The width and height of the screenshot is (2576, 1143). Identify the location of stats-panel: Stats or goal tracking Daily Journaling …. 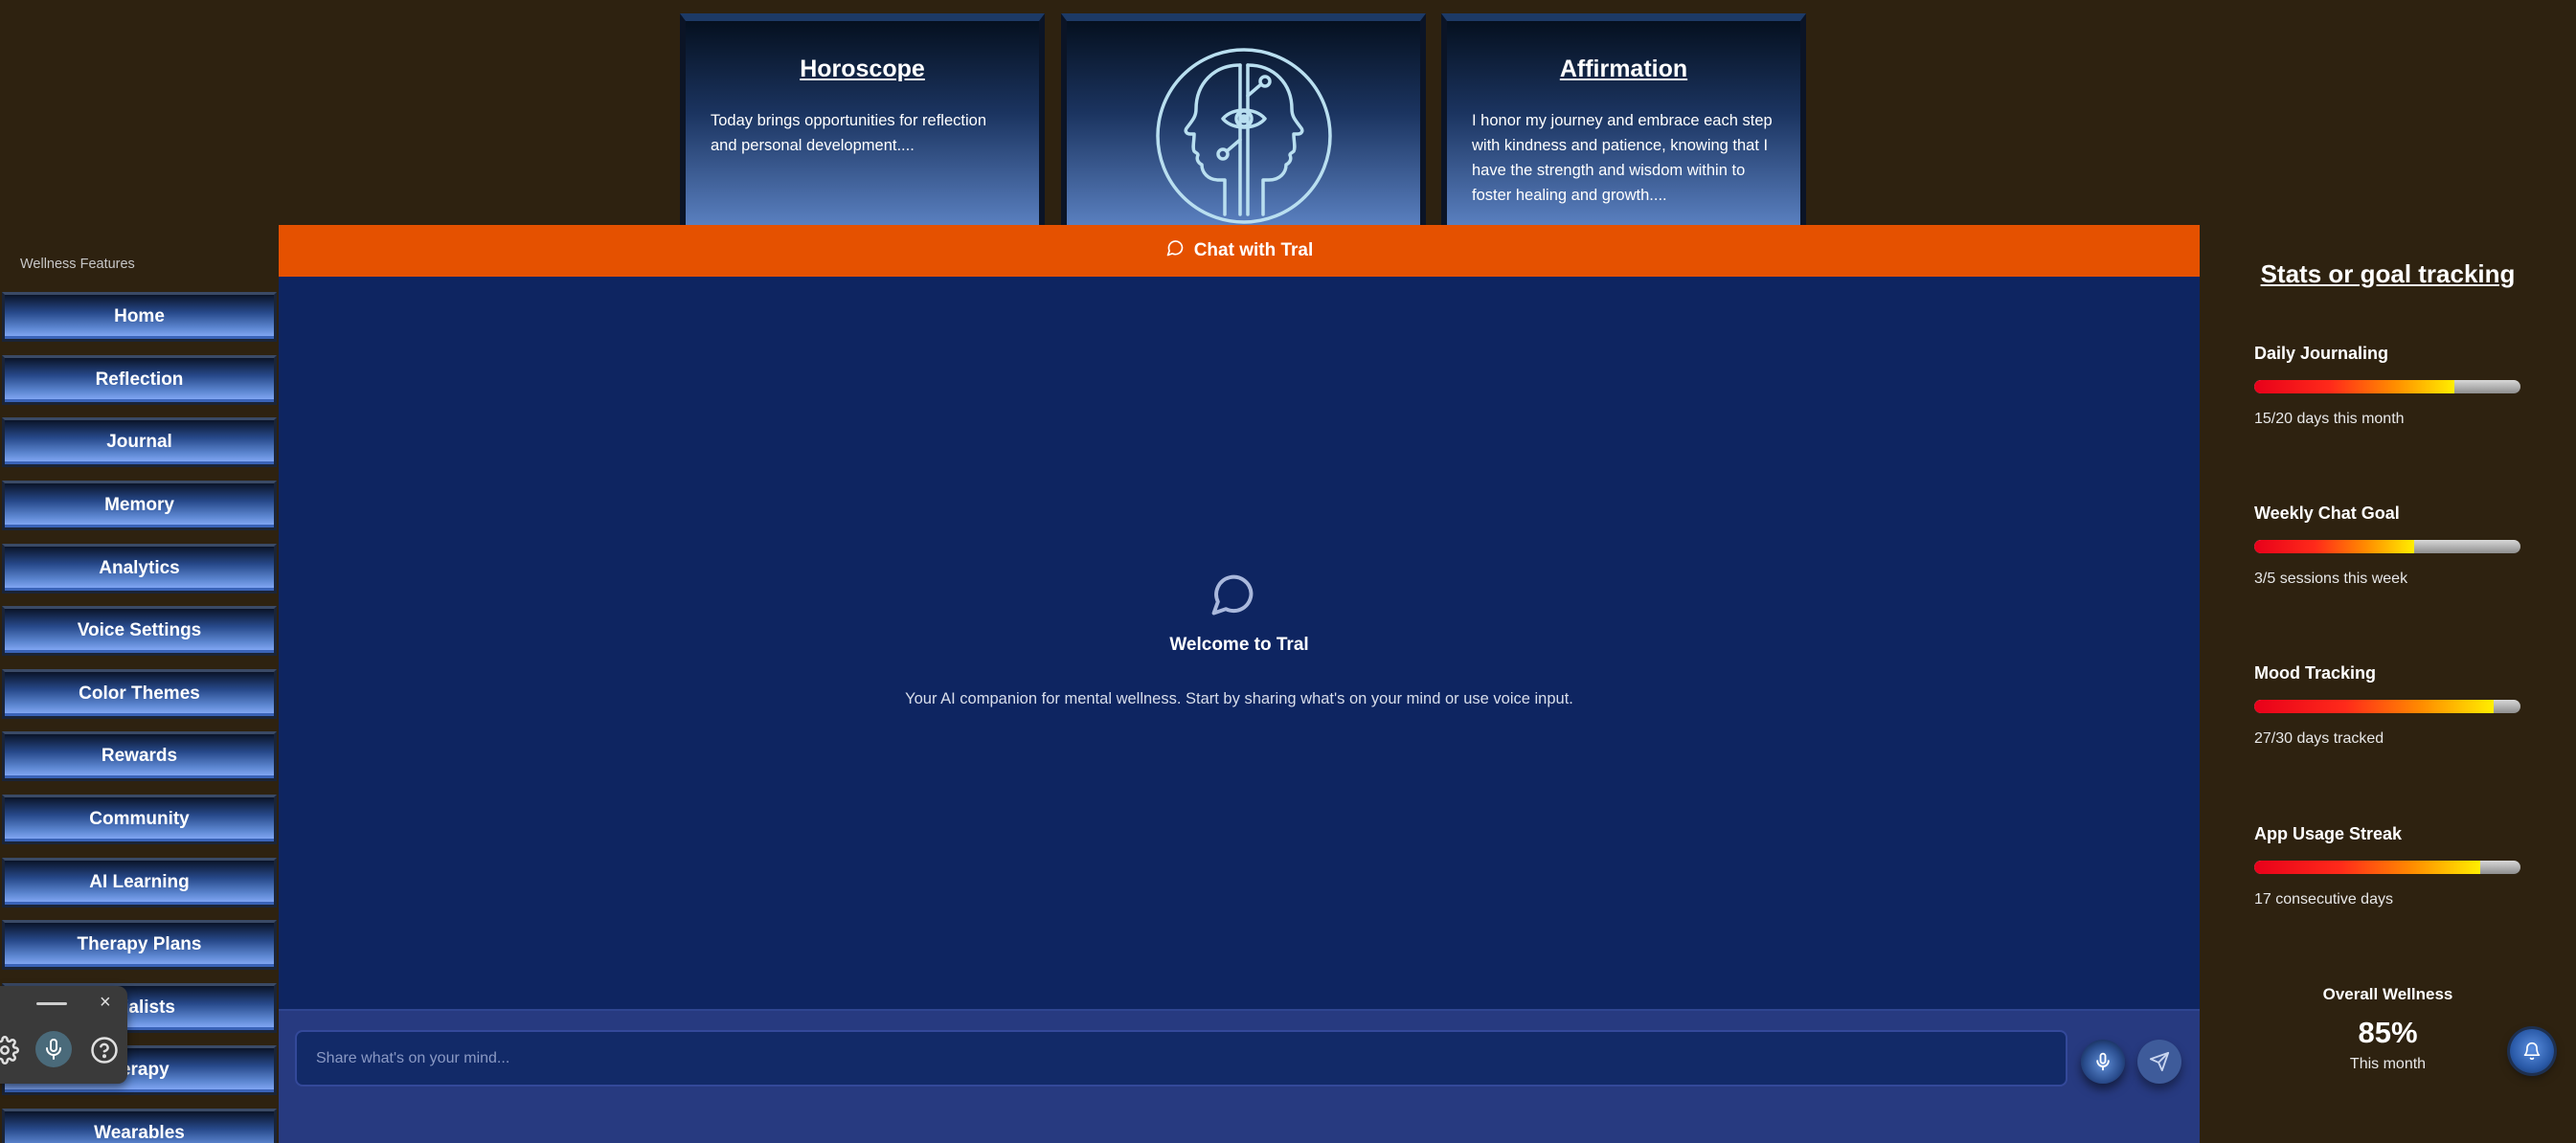
(2388, 684).